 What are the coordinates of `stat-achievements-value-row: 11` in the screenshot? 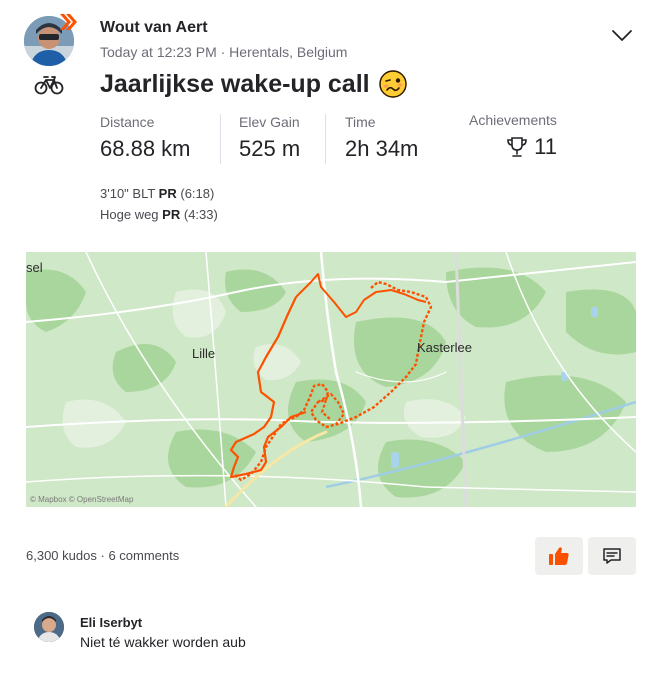 It's located at (513, 147).